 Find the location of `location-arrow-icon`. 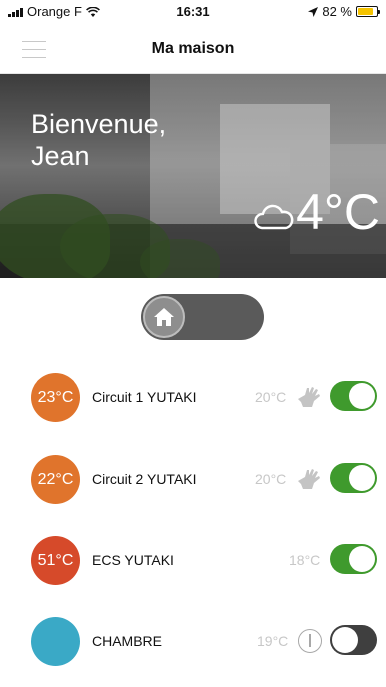

location-arrow-icon is located at coordinates (313, 11).